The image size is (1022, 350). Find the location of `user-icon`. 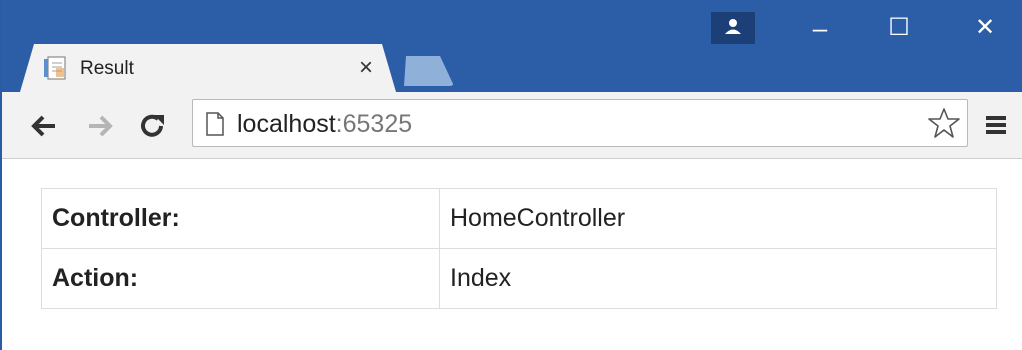

user-icon is located at coordinates (733, 26).